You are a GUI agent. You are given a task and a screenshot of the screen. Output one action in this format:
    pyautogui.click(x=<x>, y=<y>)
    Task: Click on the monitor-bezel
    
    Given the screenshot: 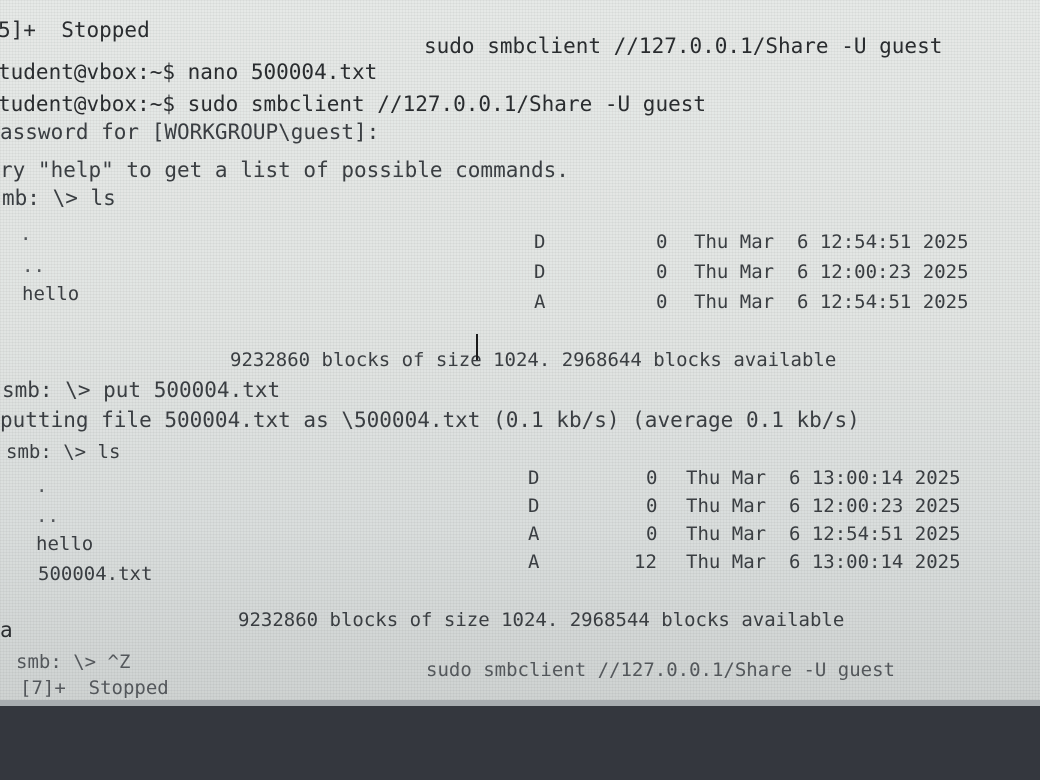 What is the action you would take?
    pyautogui.click(x=520, y=740)
    